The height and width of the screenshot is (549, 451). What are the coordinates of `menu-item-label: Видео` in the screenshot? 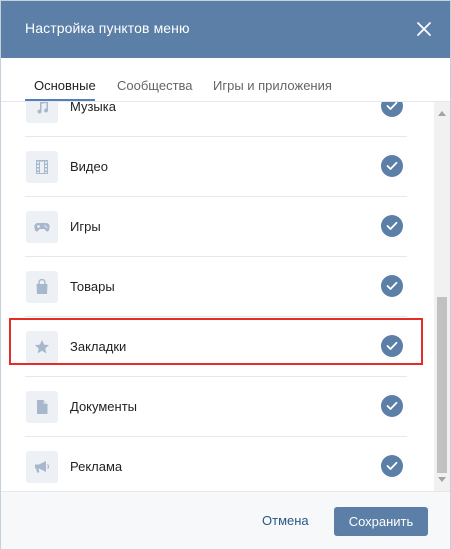 It's located at (89, 166).